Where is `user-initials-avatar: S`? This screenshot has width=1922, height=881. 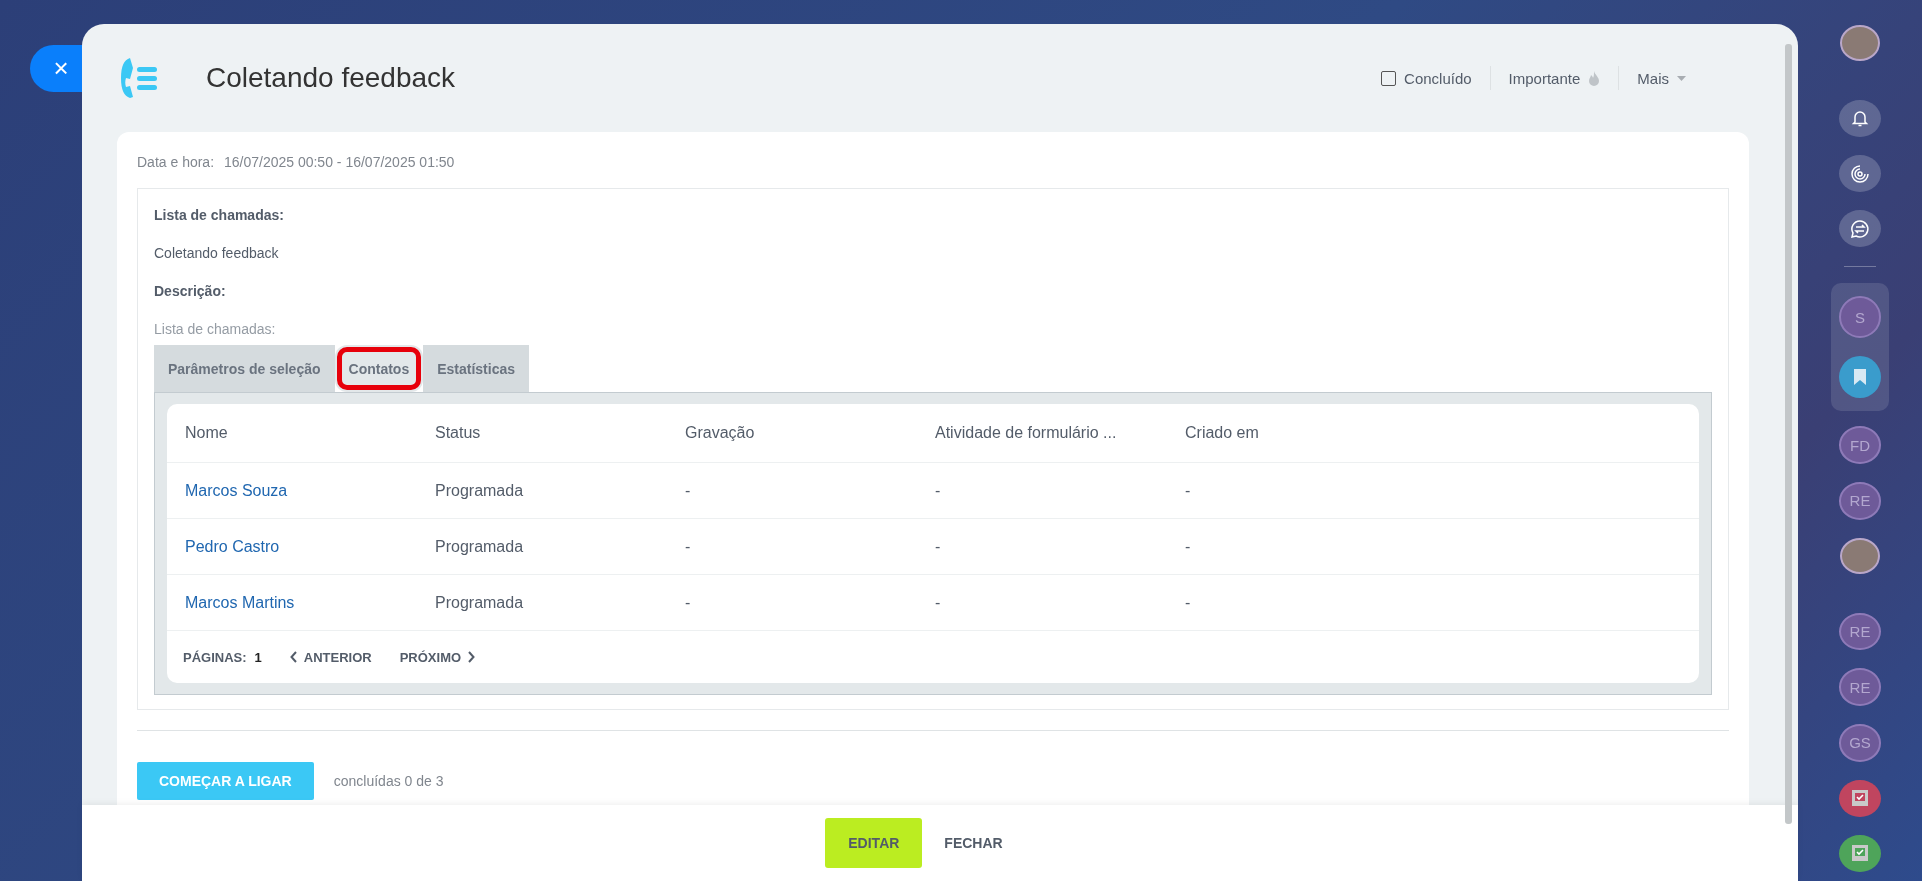
user-initials-avatar: S is located at coordinates (1860, 317).